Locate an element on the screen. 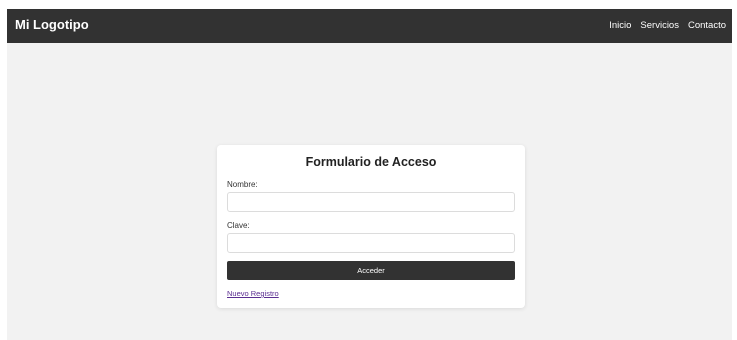  password-input is located at coordinates (371, 243).